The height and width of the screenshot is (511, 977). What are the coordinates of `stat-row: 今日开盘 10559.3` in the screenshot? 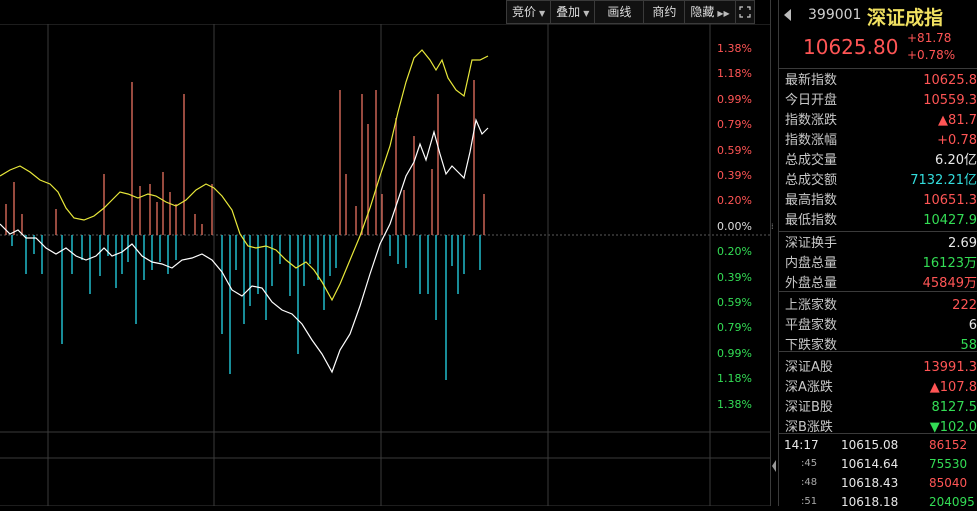 It's located at (881, 101).